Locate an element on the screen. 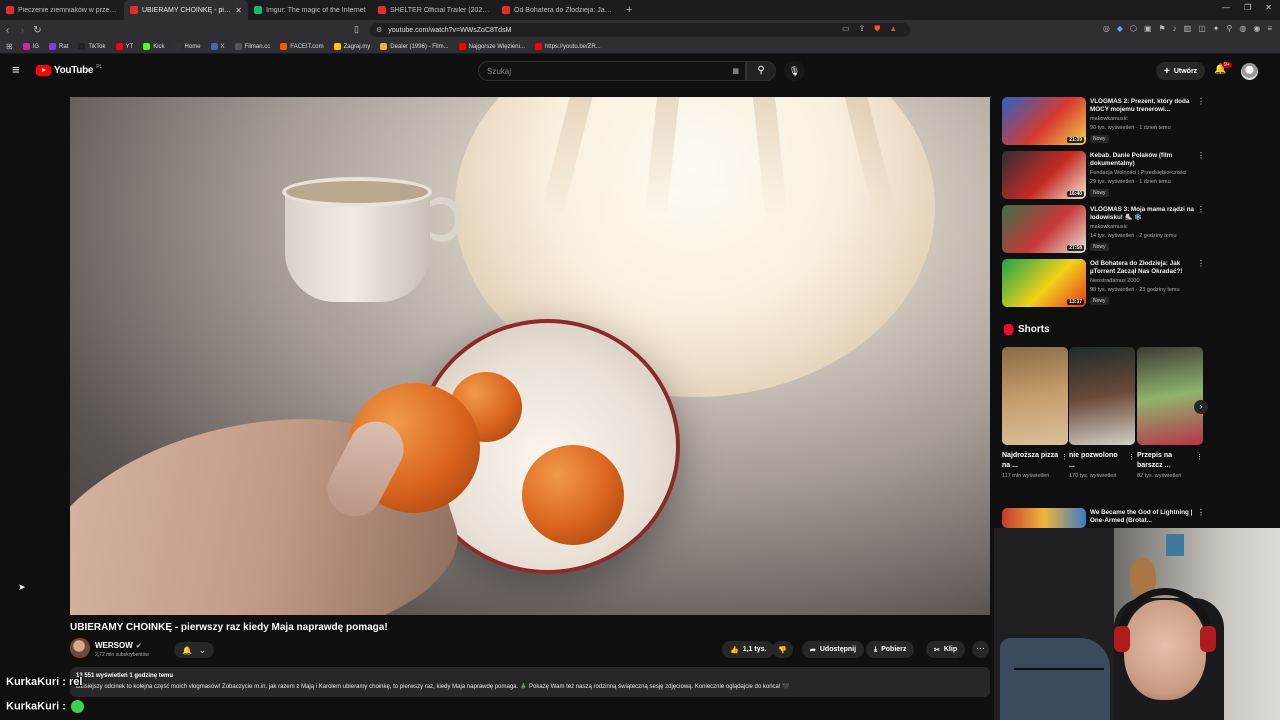 The image size is (1280, 720). recommendation-thumbnail: 13:37 is located at coordinates (1044, 283).